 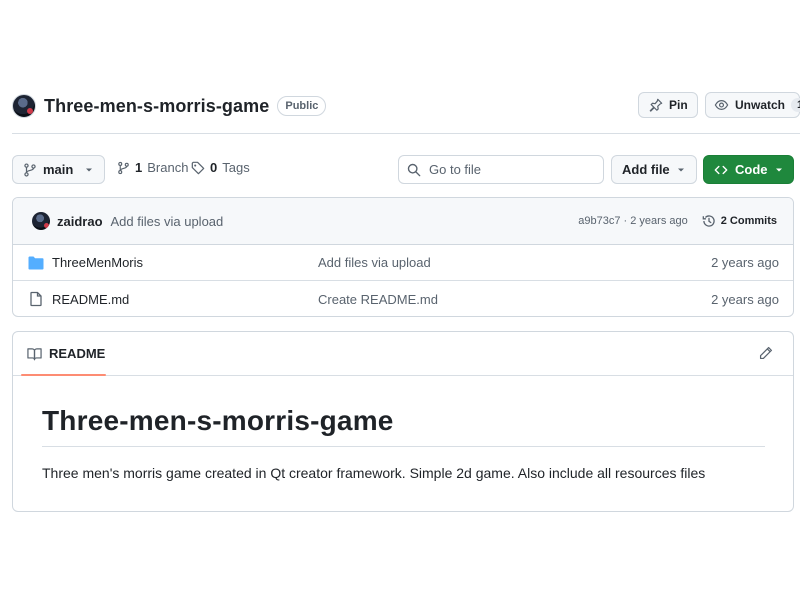 I want to click on branch-word: Branch, so click(x=168, y=167).